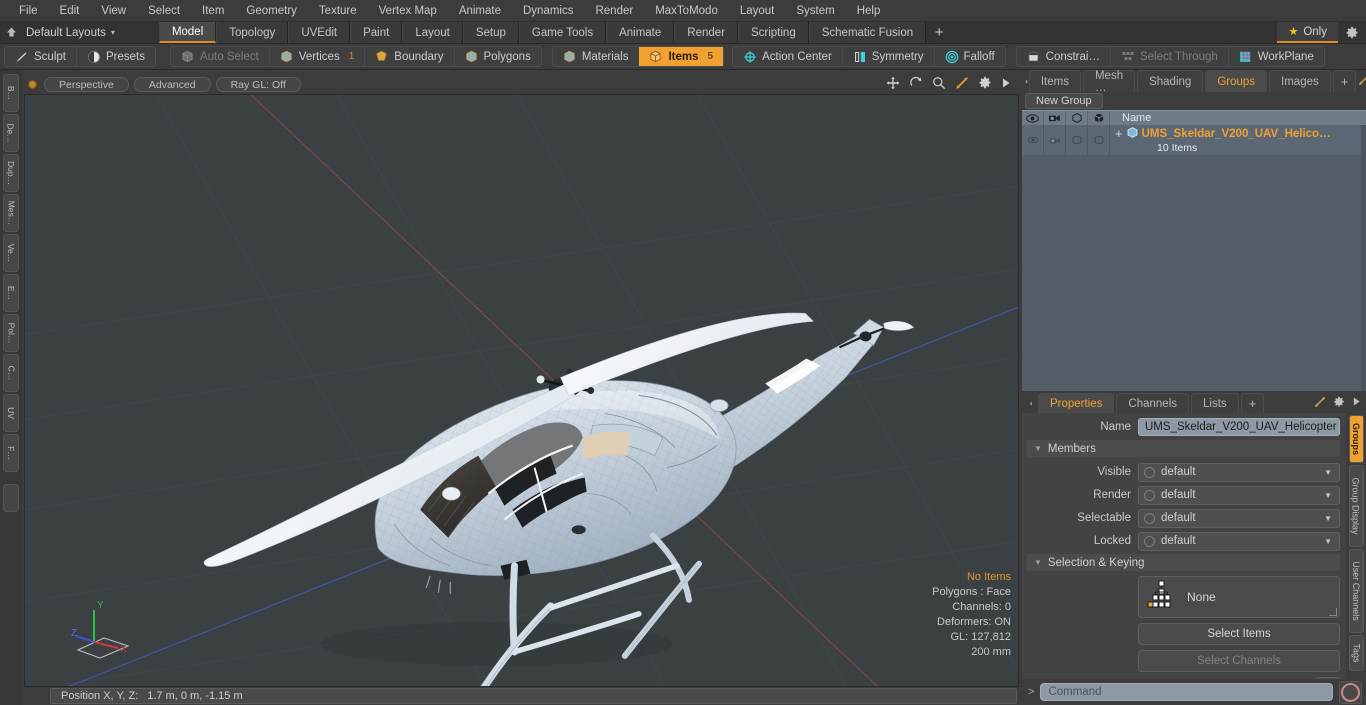 The width and height of the screenshot is (1366, 705). Describe the element at coordinates (1300, 81) in the screenshot. I see `panel-tab-images: Images` at that location.